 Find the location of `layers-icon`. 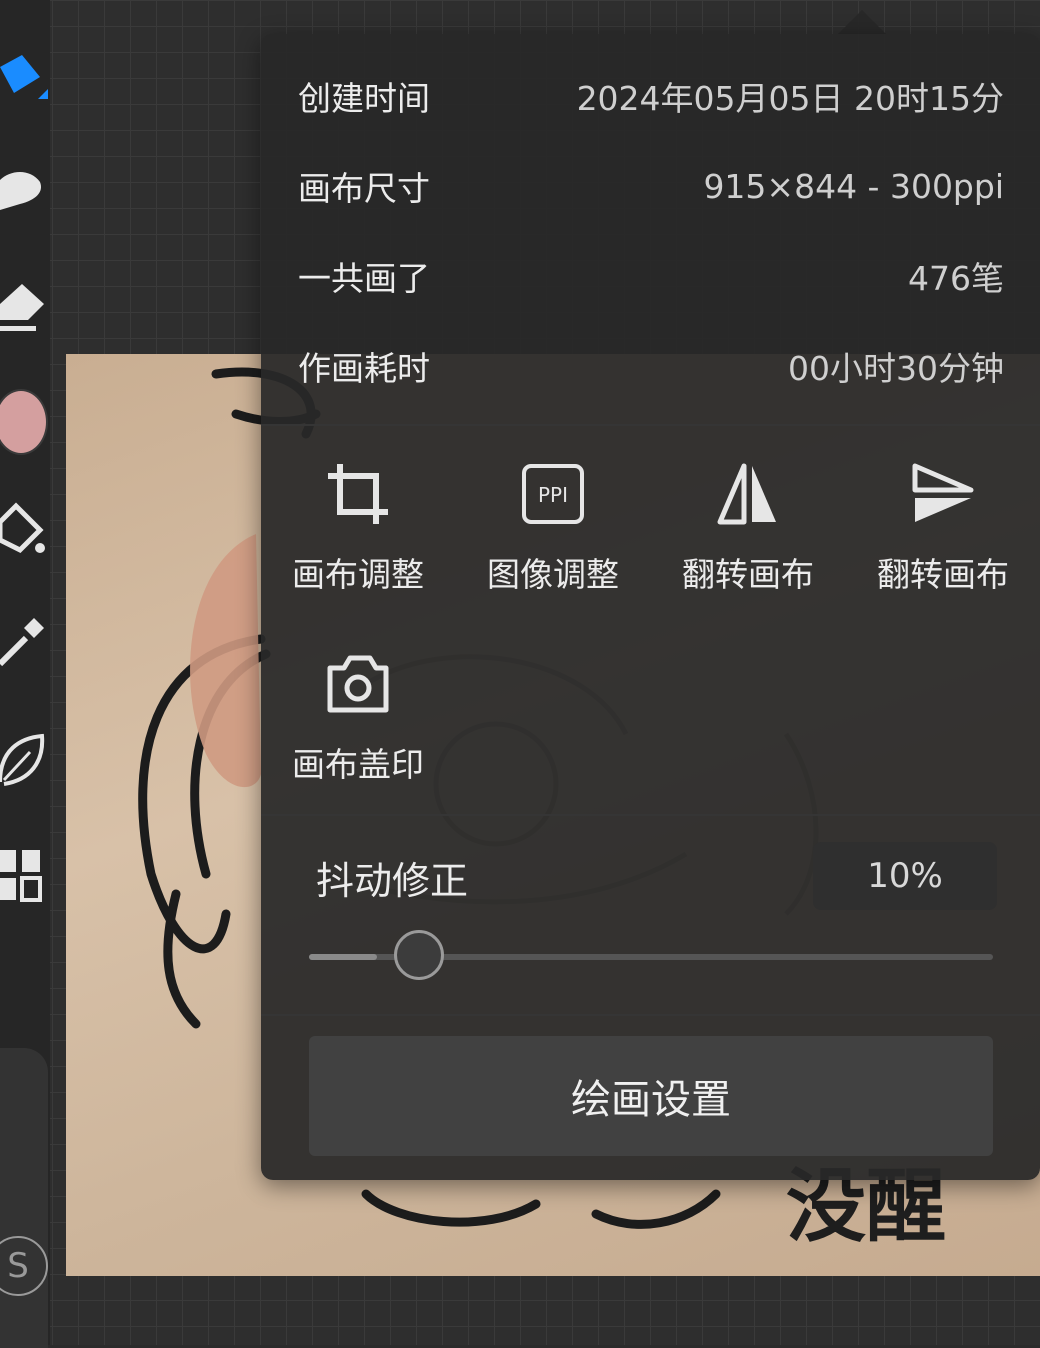

layers-icon is located at coordinates (21, 876).